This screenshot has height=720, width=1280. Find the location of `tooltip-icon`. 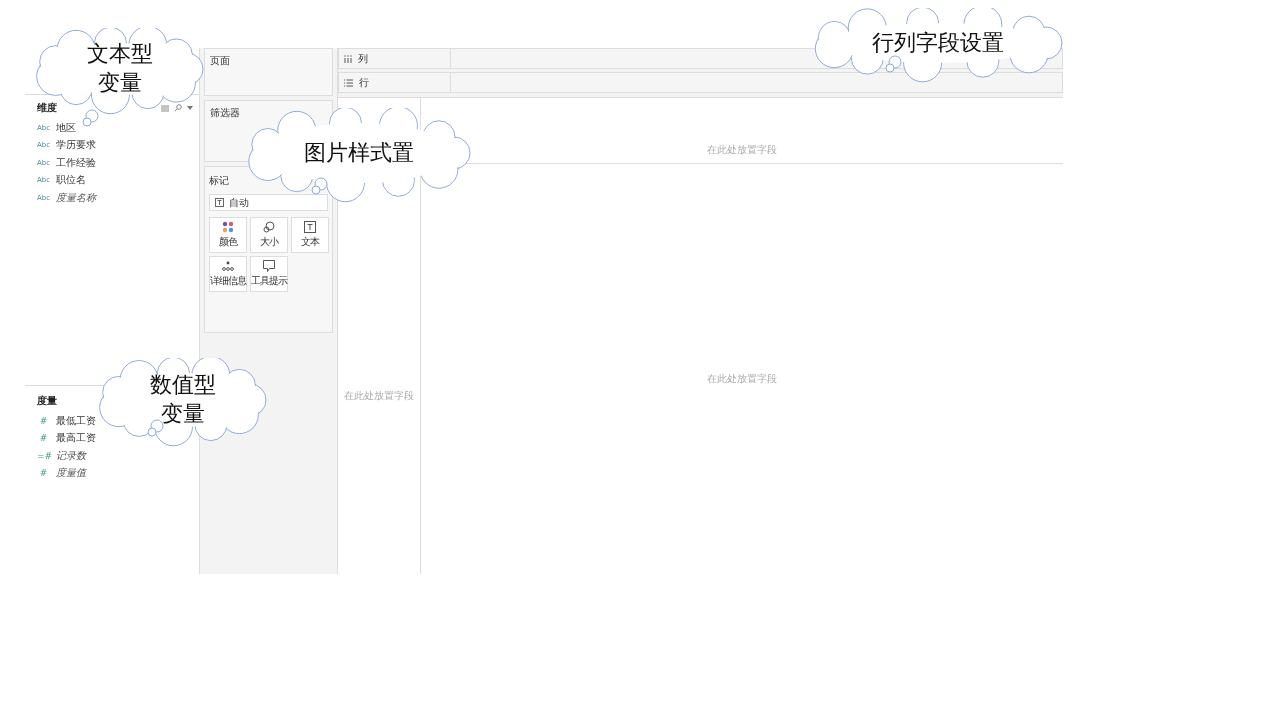

tooltip-icon is located at coordinates (269, 266).